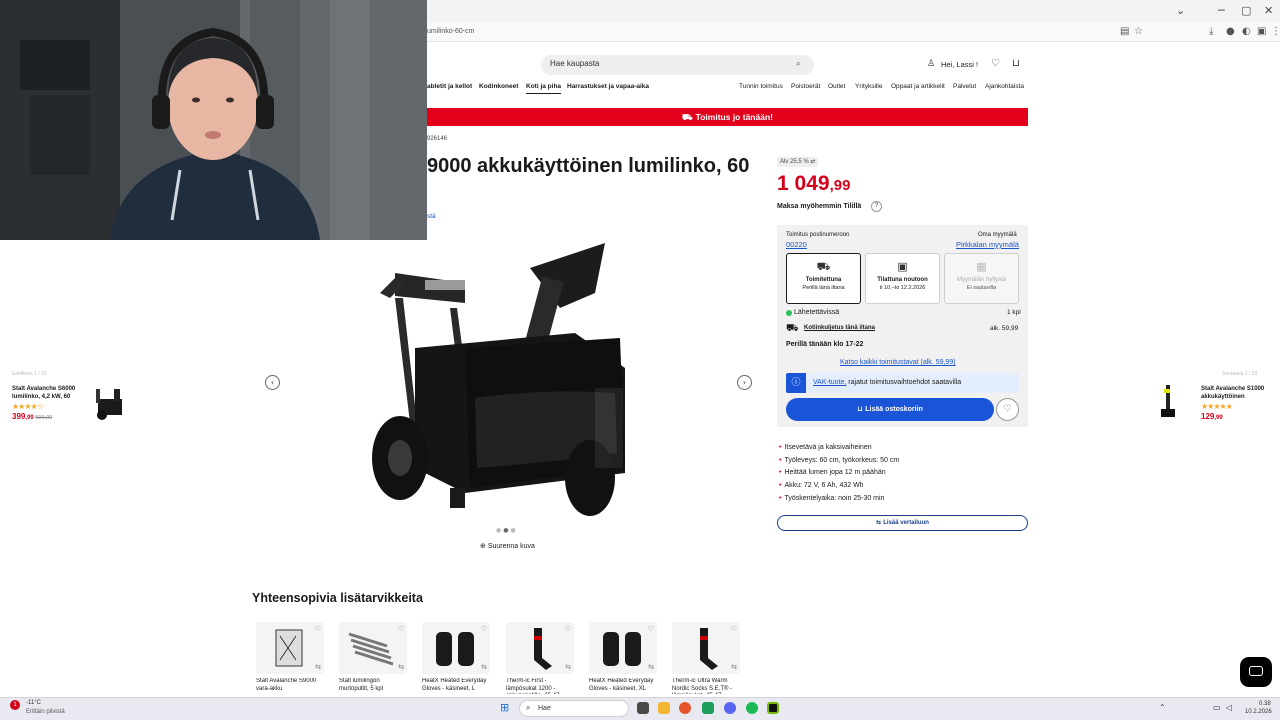 The height and width of the screenshot is (720, 1280). What do you see at coordinates (1217, 707) in the screenshot?
I see `network-icon: ▭` at bounding box center [1217, 707].